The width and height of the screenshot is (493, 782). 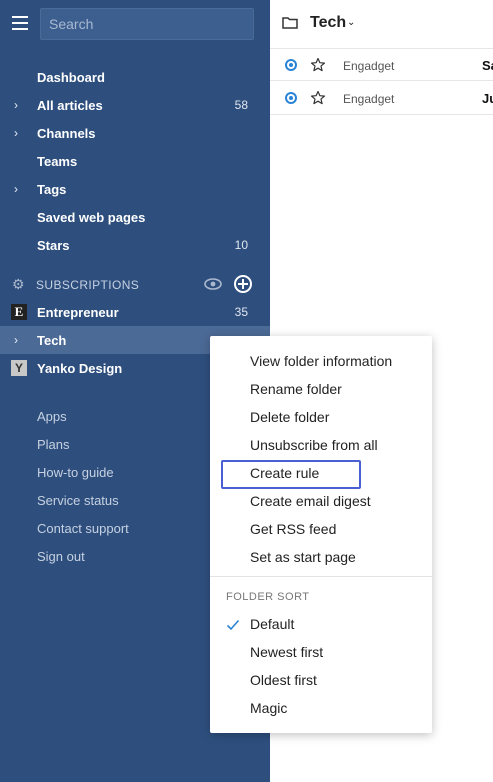 I want to click on chevron-down-icon: ⌄, so click(x=351, y=22).